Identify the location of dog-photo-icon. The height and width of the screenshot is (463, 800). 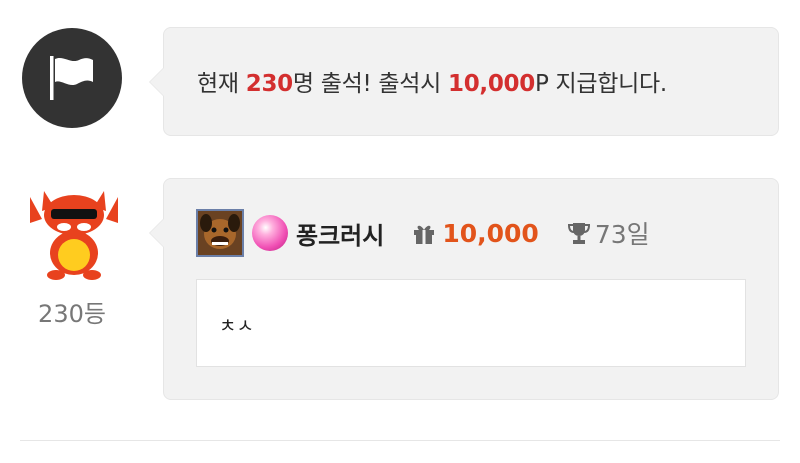
(220, 233).